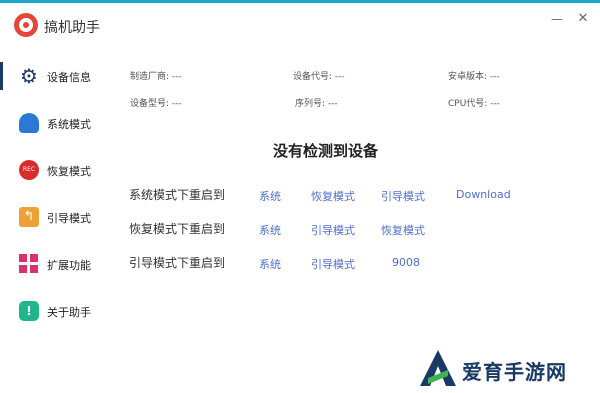 This screenshot has height=393, width=600. I want to click on serial-number-value: 序列号: ---, so click(316, 104).